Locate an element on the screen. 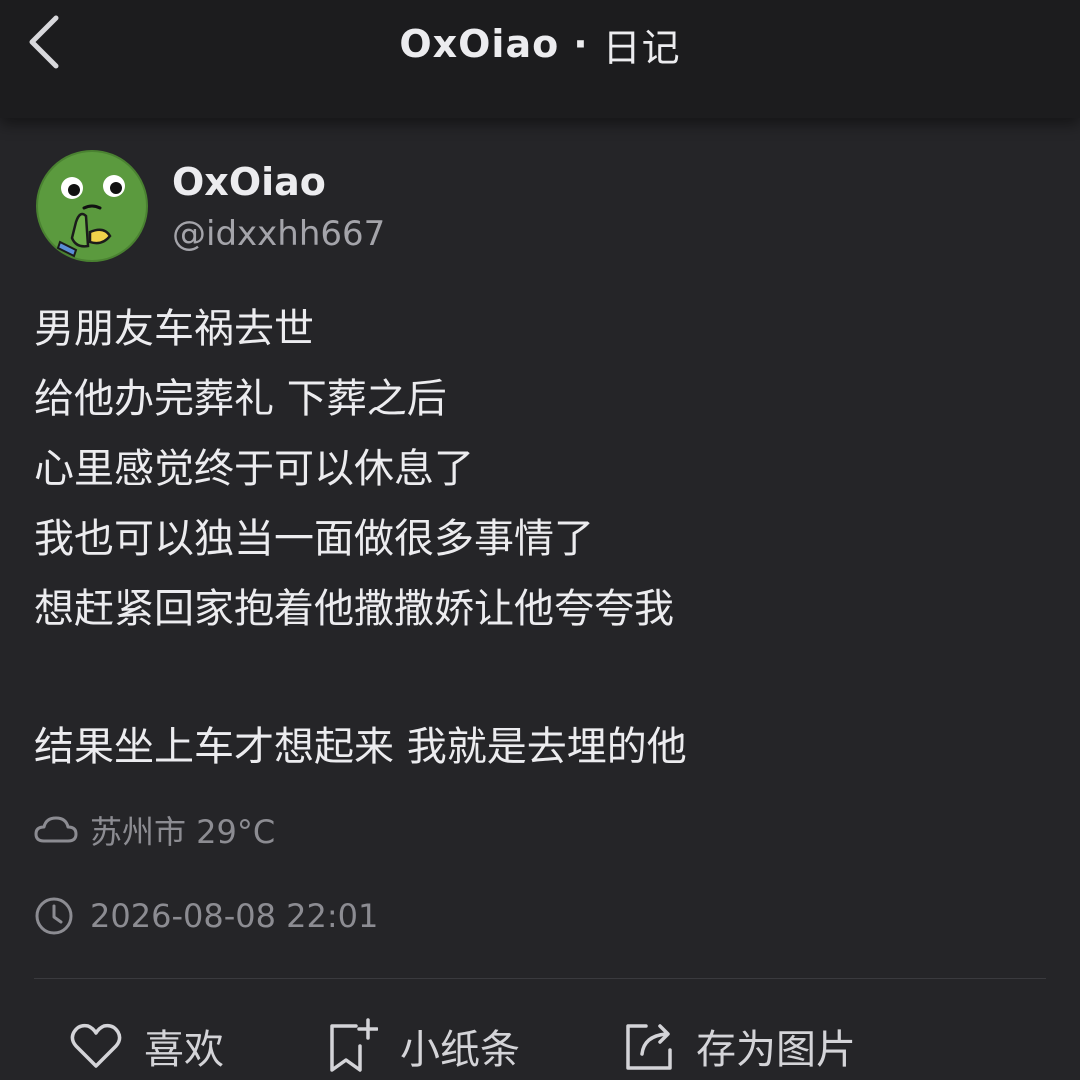 The width and height of the screenshot is (1080, 1080). note-label: 小纸条 is located at coordinates (460, 1050).